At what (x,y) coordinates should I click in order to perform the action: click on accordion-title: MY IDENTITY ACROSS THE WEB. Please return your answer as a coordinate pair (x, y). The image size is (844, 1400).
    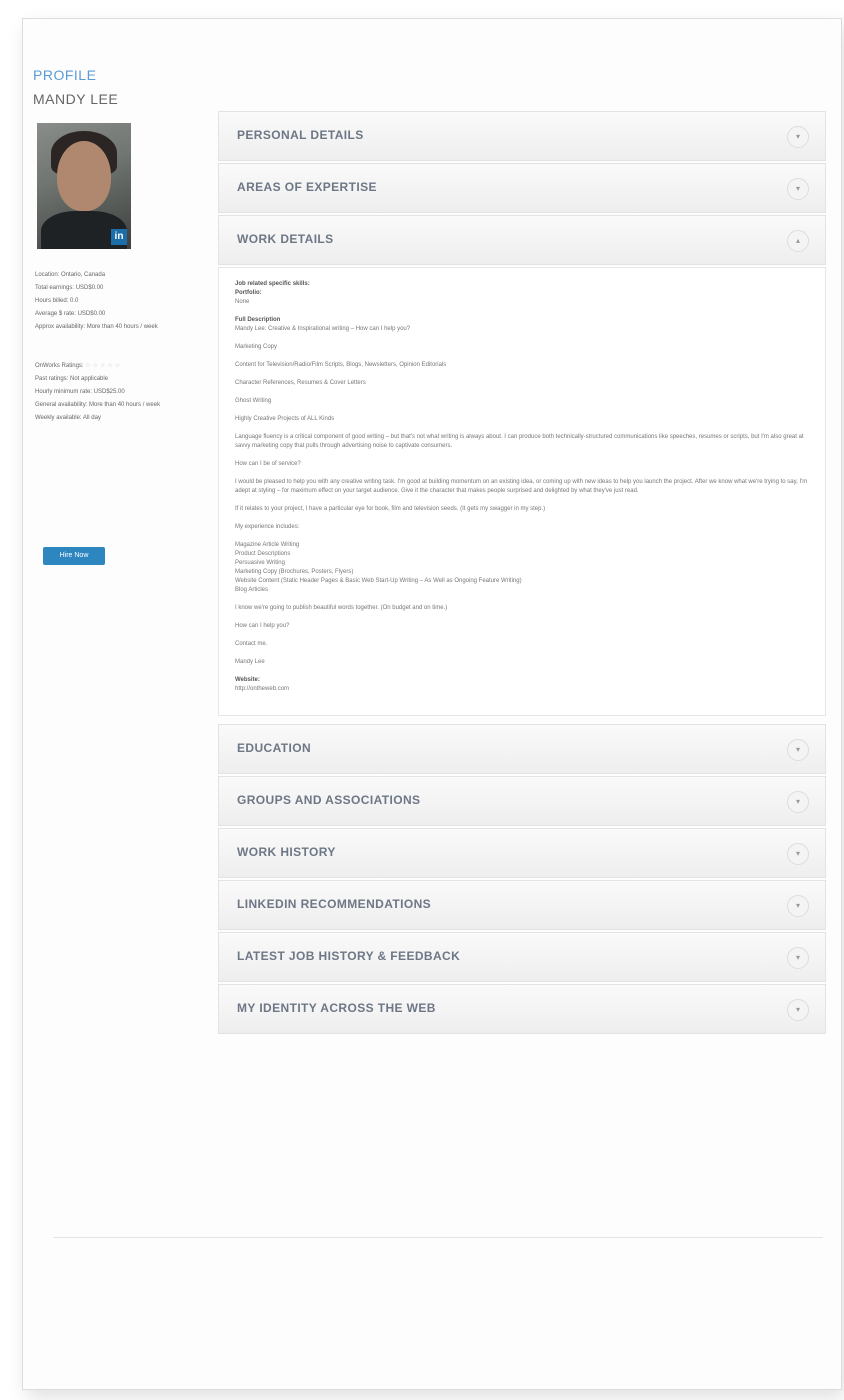
    Looking at the image, I should click on (336, 1008).